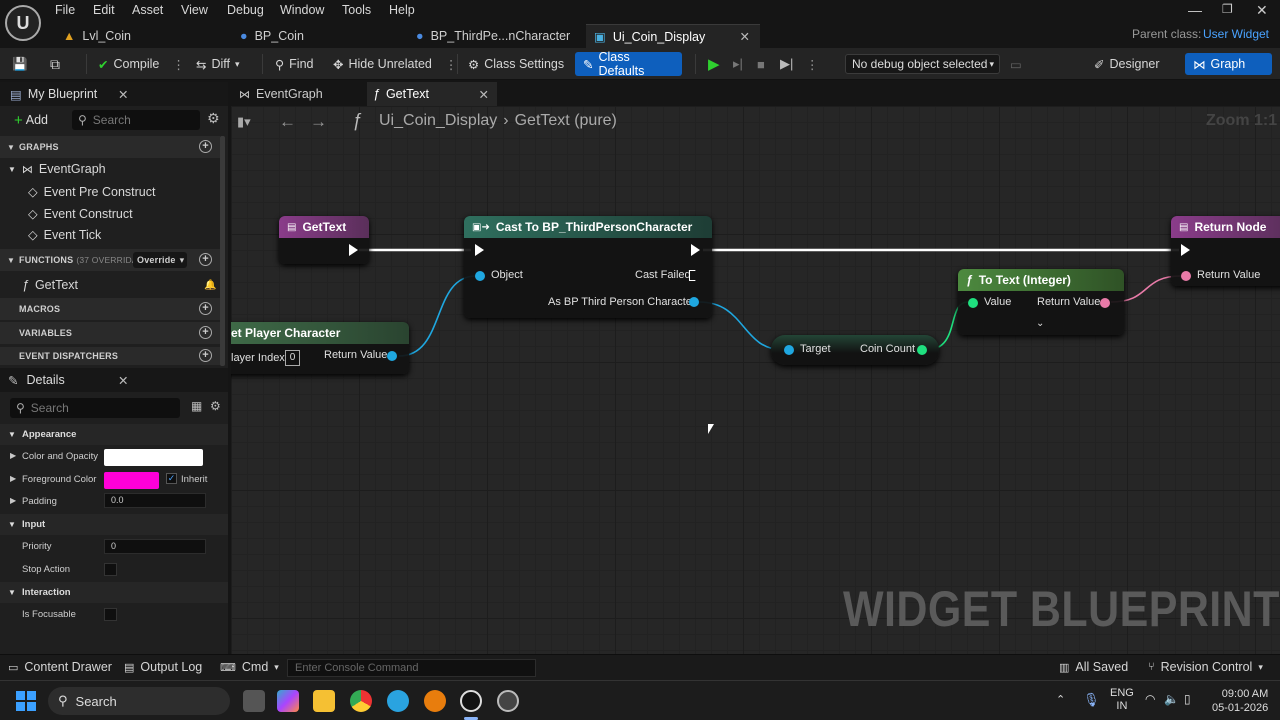 This screenshot has width=1280, height=720. I want to click on unreal-engine-icon, so click(471, 701).